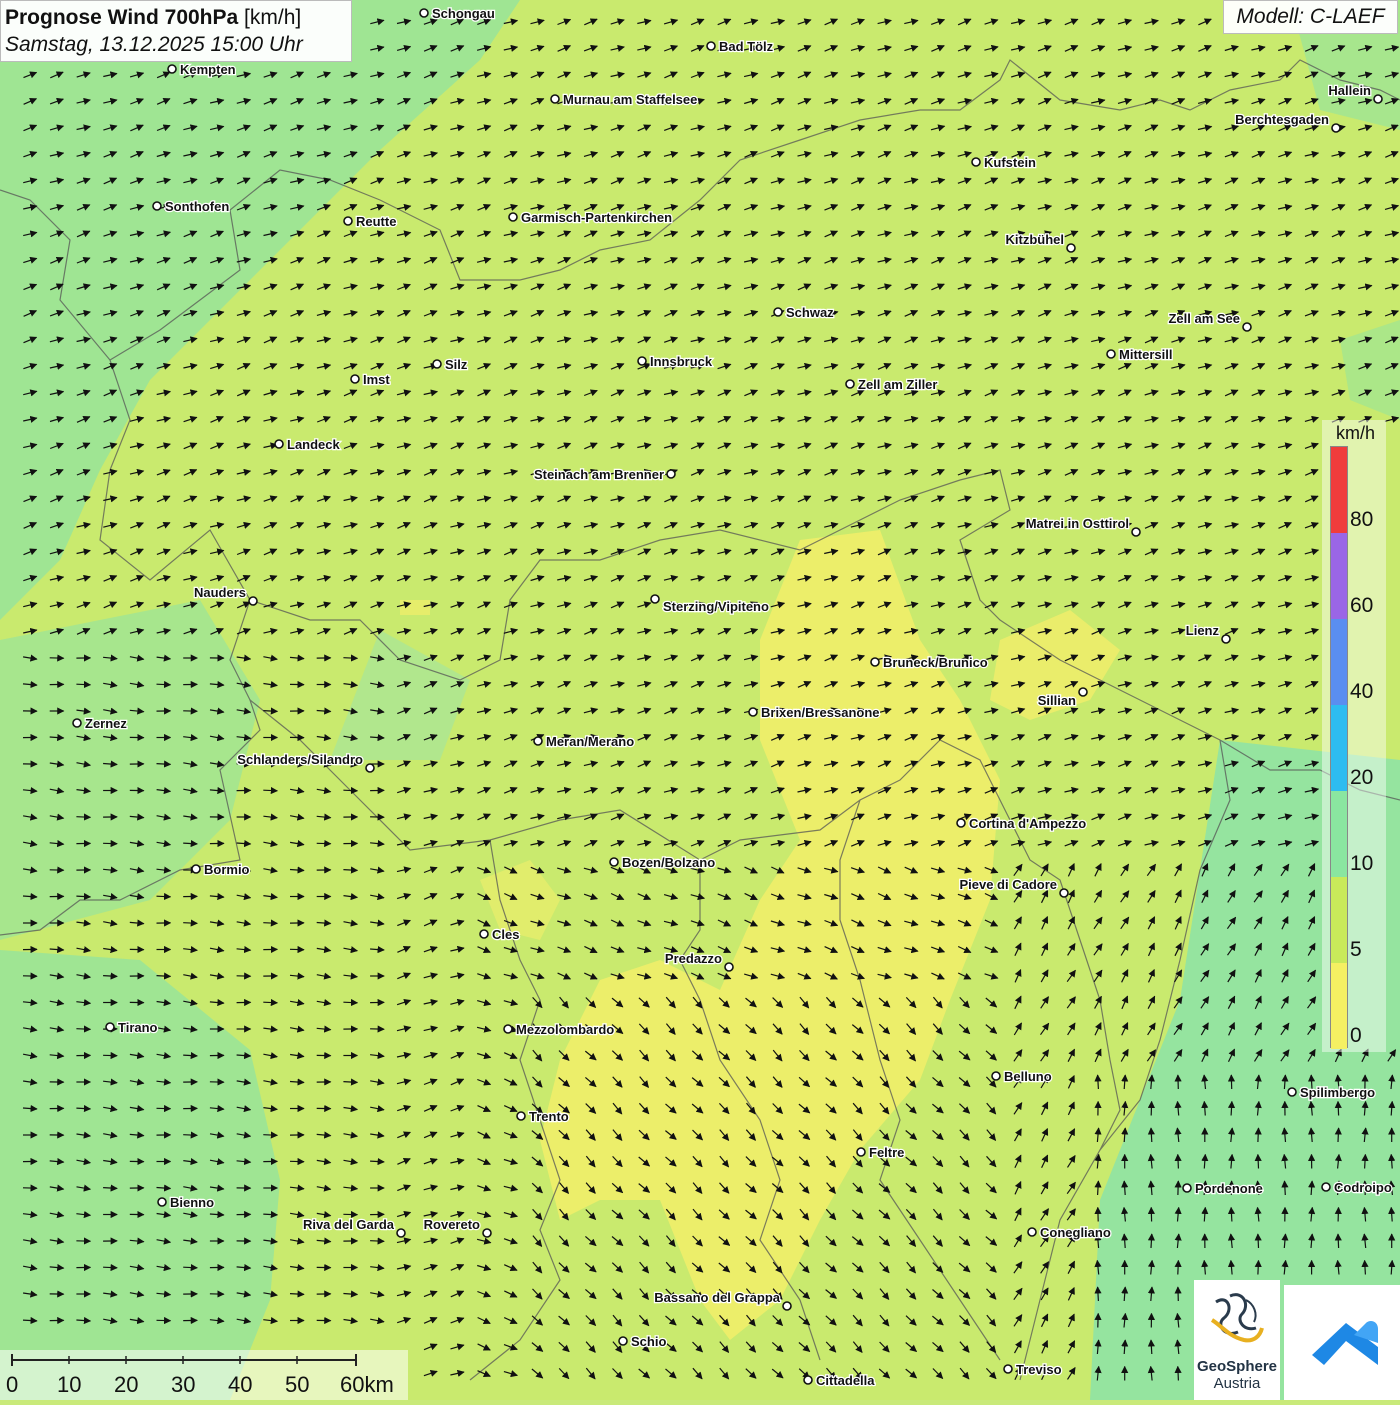 This screenshot has height=1405, width=1400. I want to click on place-label: Silz, so click(456, 364).